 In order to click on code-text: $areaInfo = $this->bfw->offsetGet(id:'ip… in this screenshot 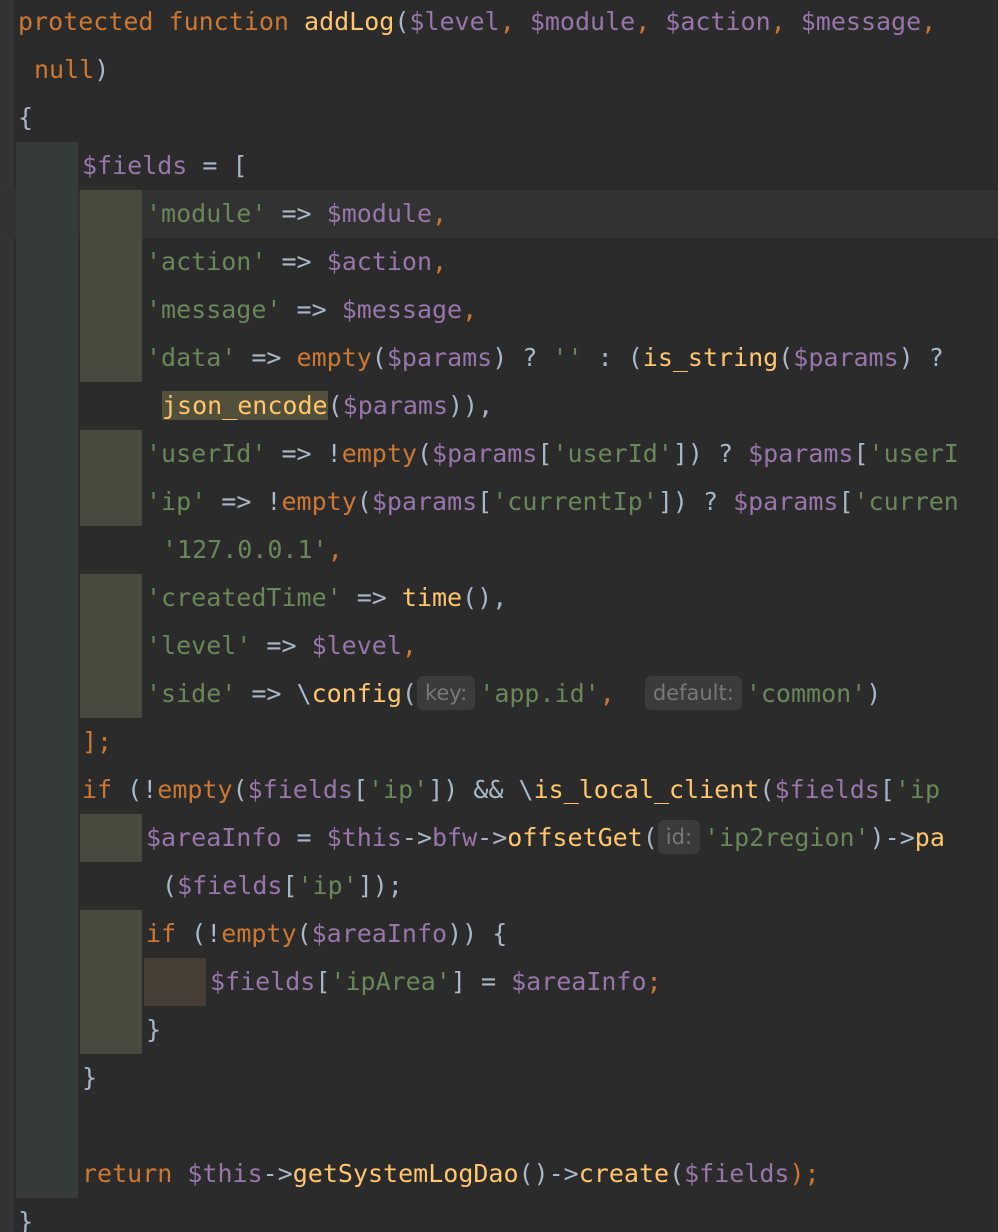, I will do `click(545, 838)`.